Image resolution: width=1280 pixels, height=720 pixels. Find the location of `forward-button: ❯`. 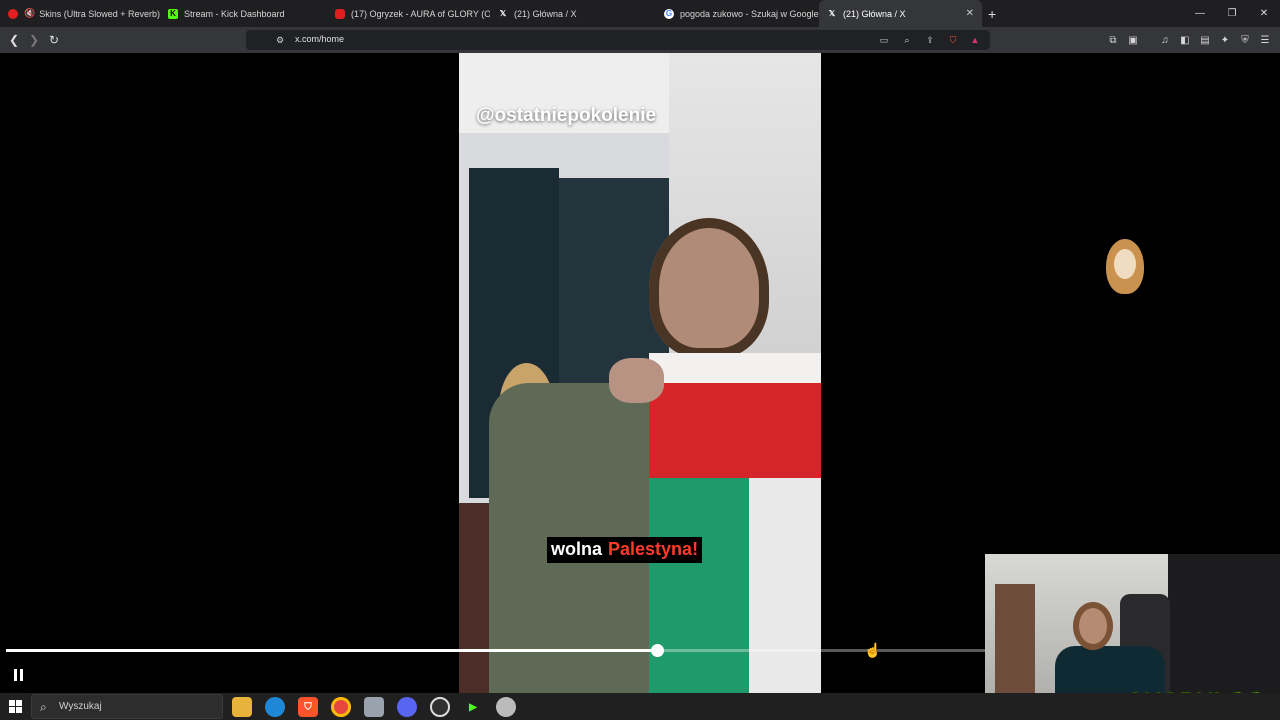

forward-button: ❯ is located at coordinates (34, 40).